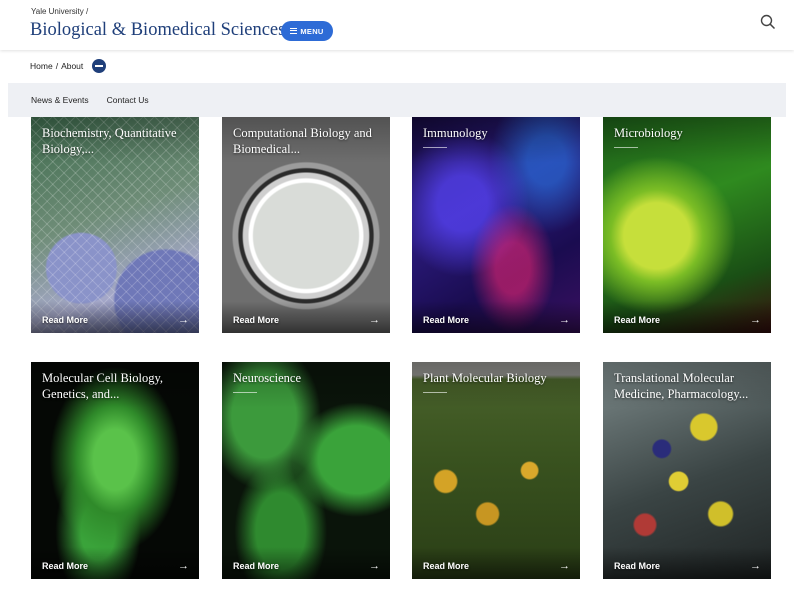  What do you see at coordinates (455, 133) in the screenshot?
I see `card-title: Immunology` at bounding box center [455, 133].